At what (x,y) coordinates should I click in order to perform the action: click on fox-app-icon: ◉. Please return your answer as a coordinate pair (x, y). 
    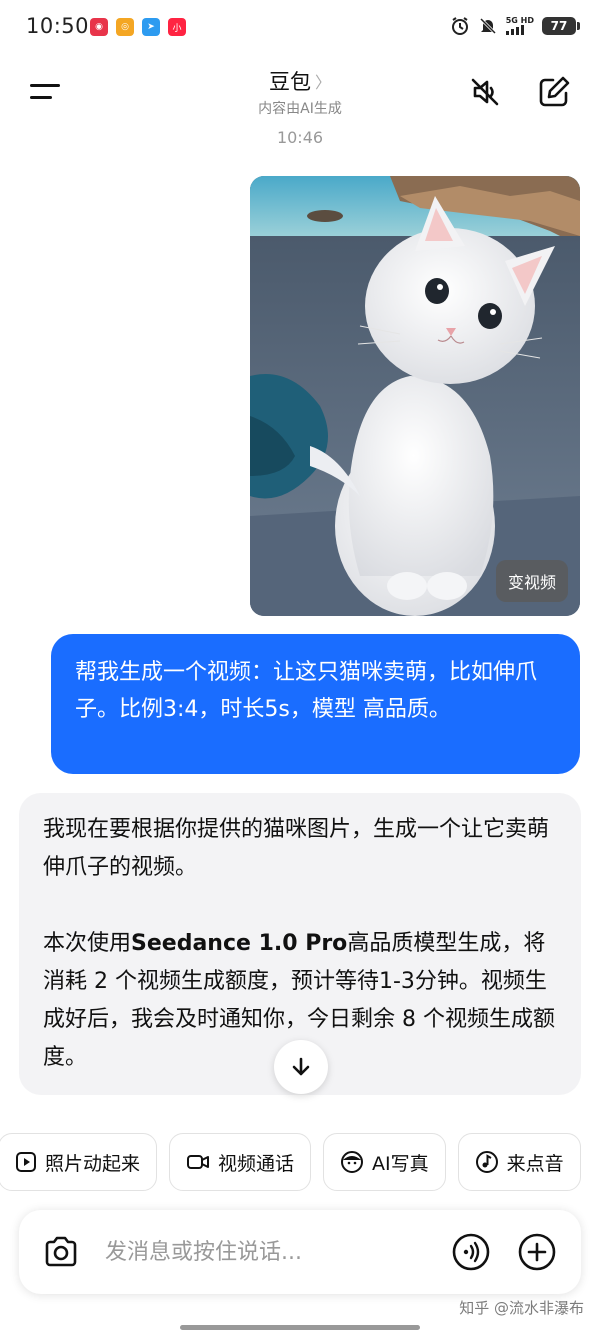
    Looking at the image, I should click on (99, 27).